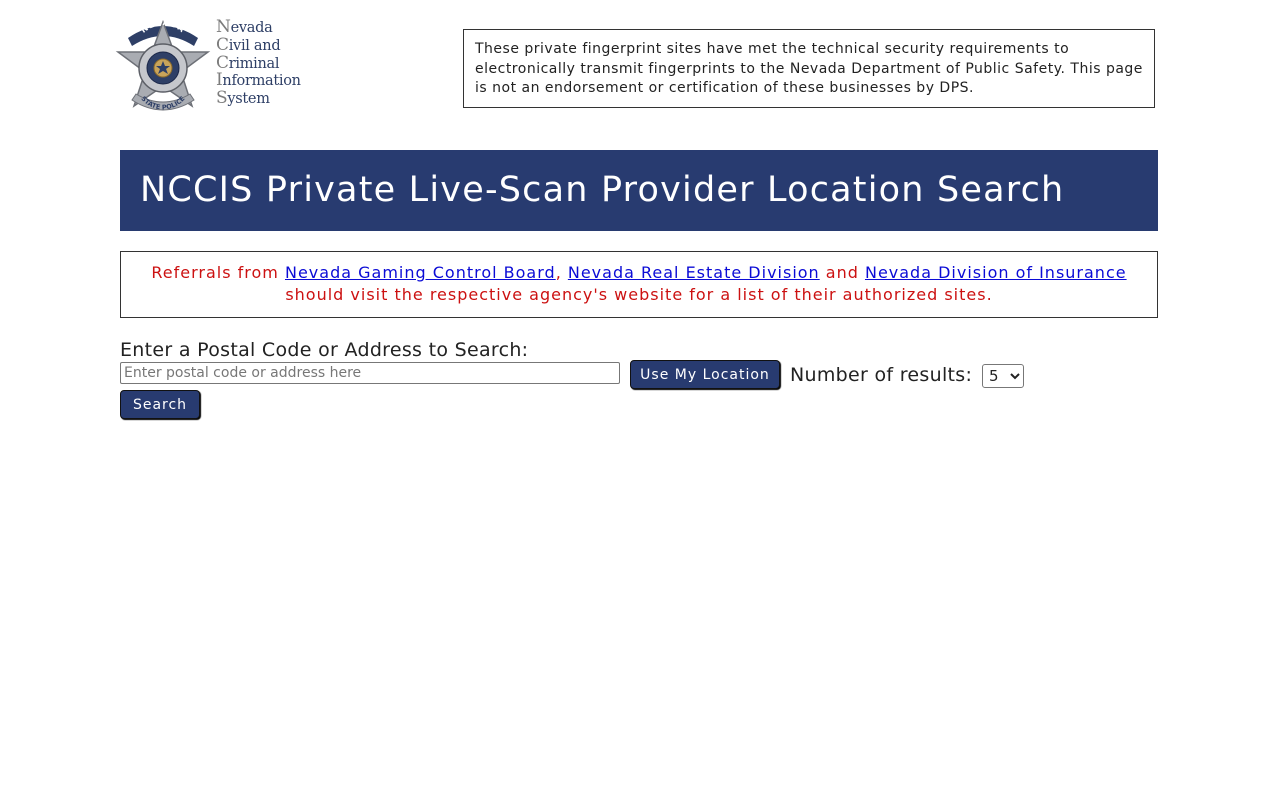 The width and height of the screenshot is (1280, 800). What do you see at coordinates (243, 98) in the screenshot?
I see `logo-line: System` at bounding box center [243, 98].